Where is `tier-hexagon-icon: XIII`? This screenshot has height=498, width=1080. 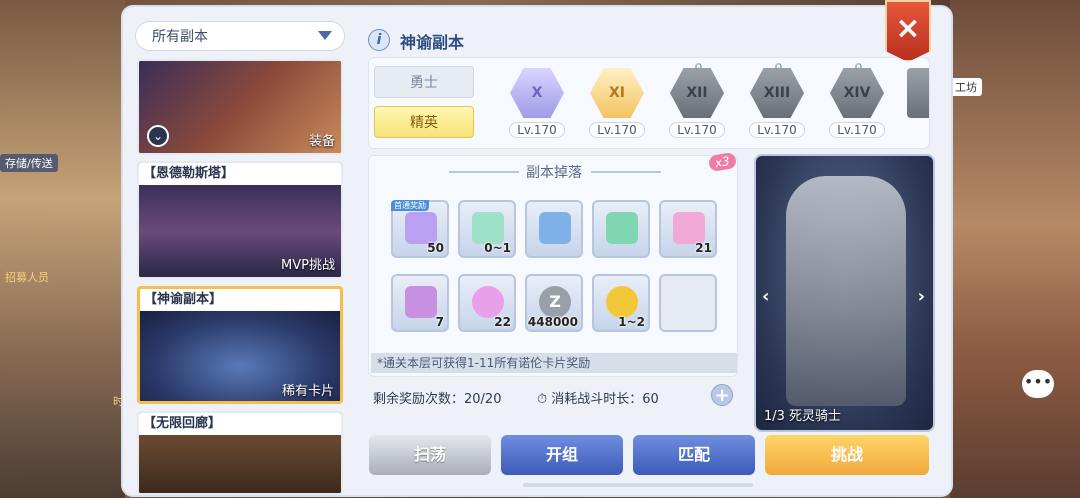 tier-hexagon-icon: XIII is located at coordinates (777, 93).